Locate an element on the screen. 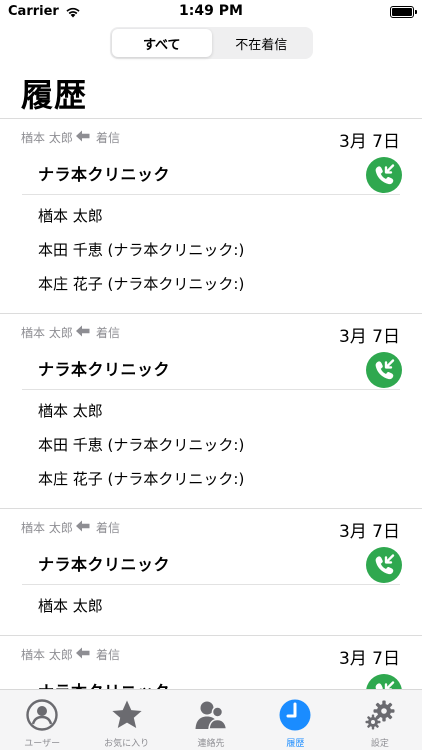 This screenshot has width=422, height=750. segment-missed: 不在着信 is located at coordinates (262, 43).